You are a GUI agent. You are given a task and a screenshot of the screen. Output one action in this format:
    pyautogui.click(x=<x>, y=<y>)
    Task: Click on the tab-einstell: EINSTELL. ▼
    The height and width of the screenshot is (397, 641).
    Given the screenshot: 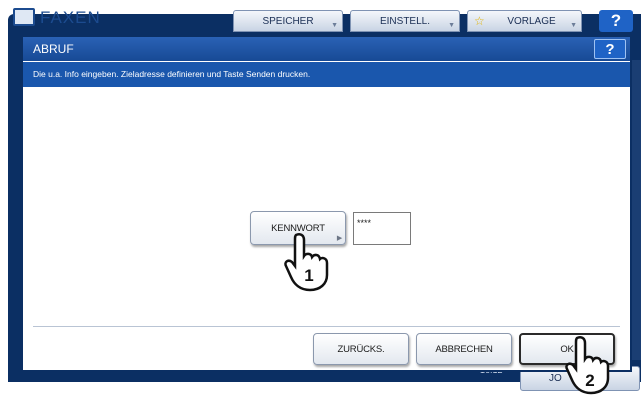 What is the action you would take?
    pyautogui.click(x=405, y=21)
    